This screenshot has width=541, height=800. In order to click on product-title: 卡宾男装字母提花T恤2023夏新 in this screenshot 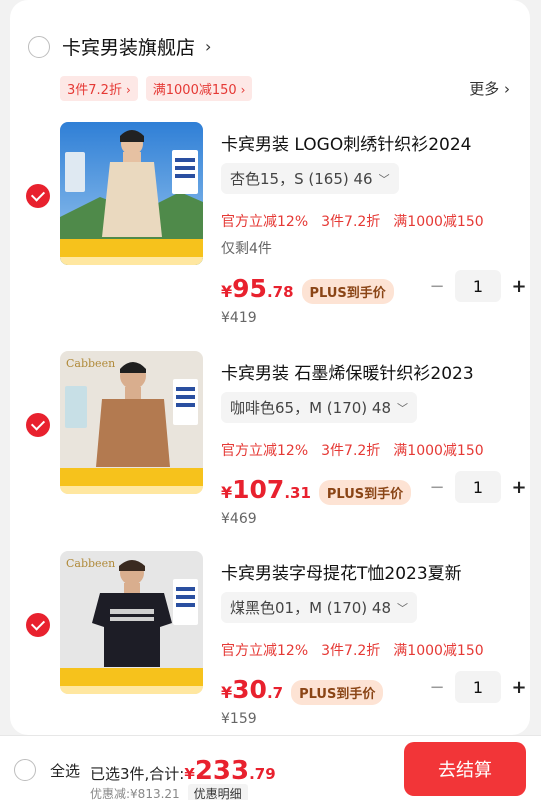, I will do `click(341, 571)`.